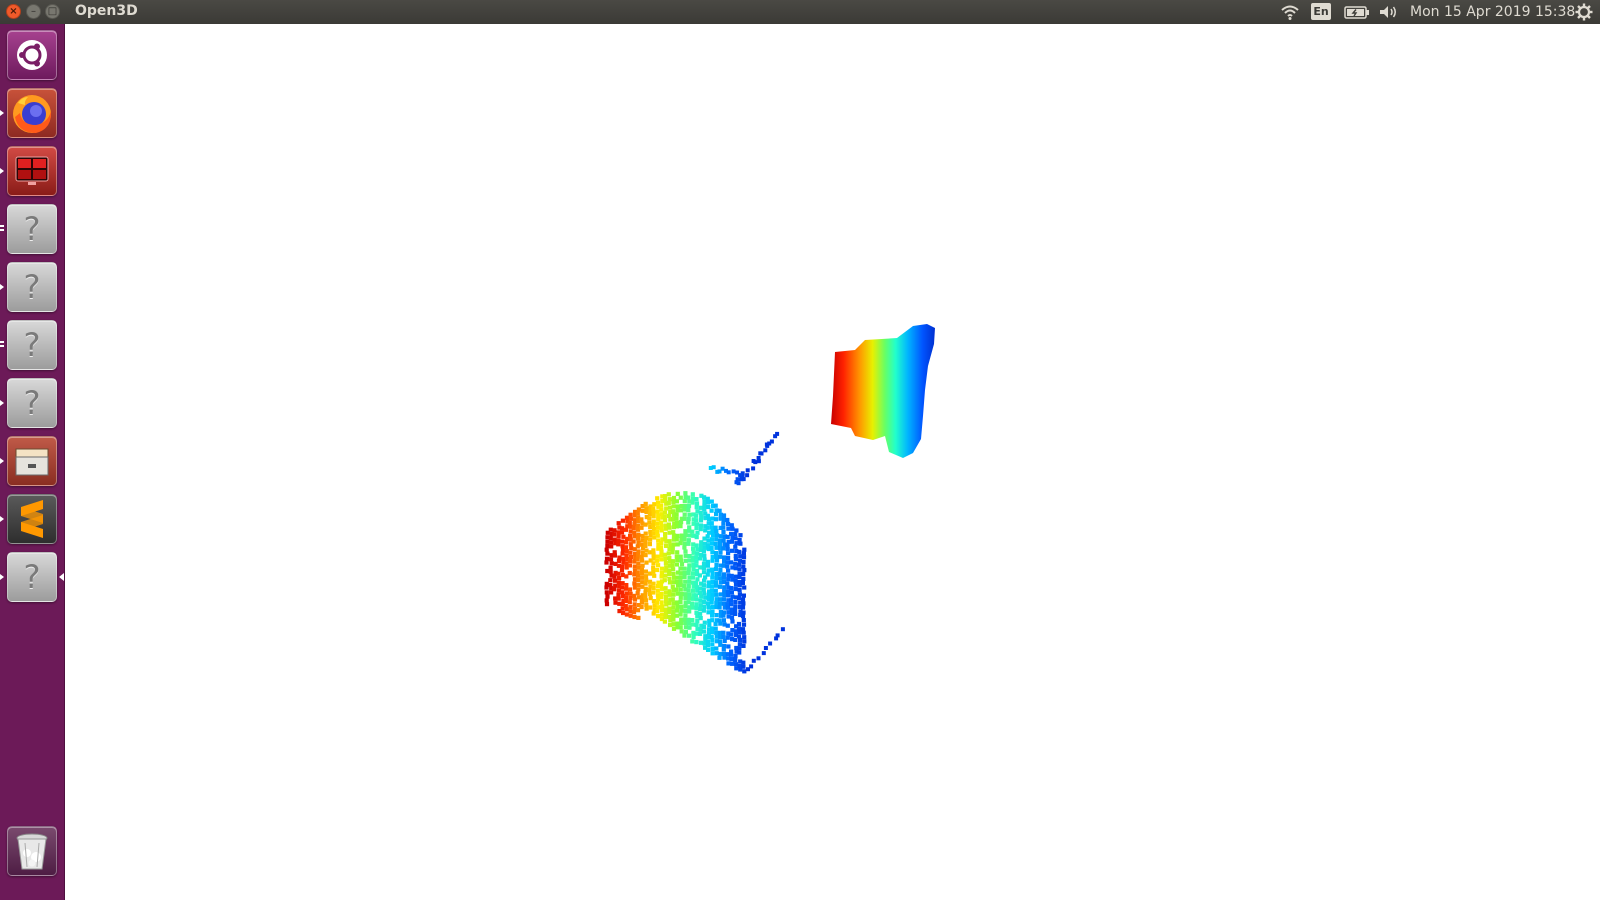 The width and height of the screenshot is (1600, 900). What do you see at coordinates (1321, 11) in the screenshot?
I see `keyboard-layout-badge: En` at bounding box center [1321, 11].